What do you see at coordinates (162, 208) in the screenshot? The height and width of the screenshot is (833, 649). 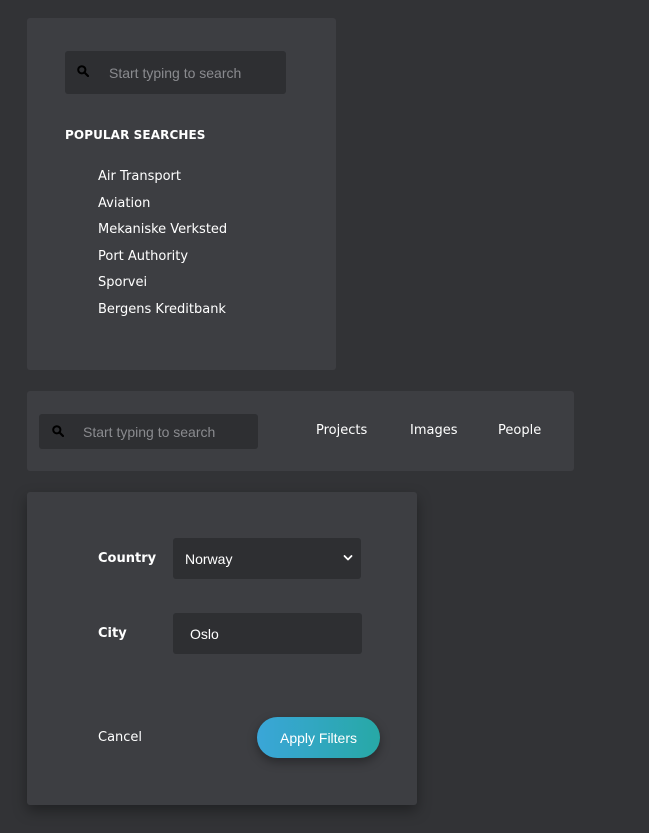 I see `popular-search-item: Aviation` at bounding box center [162, 208].